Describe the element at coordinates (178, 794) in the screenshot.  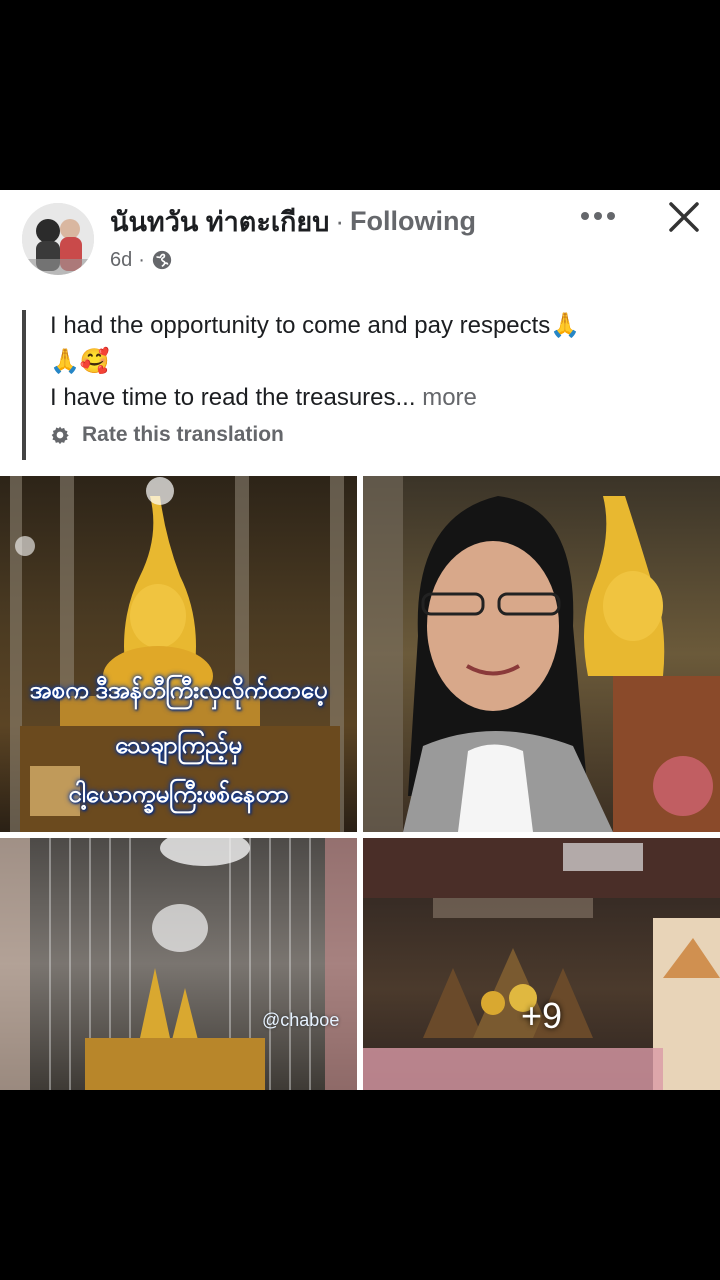
I see `caption-overlay-line-3: ငါ့ယောက္ခမကြီးဖစ်နေတာ` at that location.